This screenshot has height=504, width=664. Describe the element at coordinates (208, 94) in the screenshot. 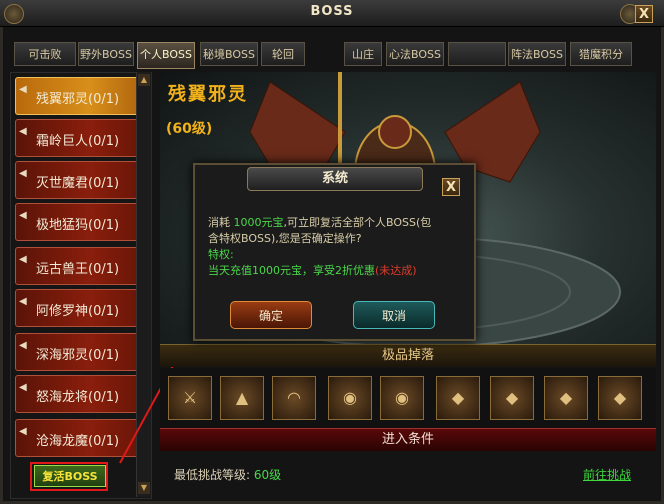

I see `boss-name: 残翼邪灵` at that location.